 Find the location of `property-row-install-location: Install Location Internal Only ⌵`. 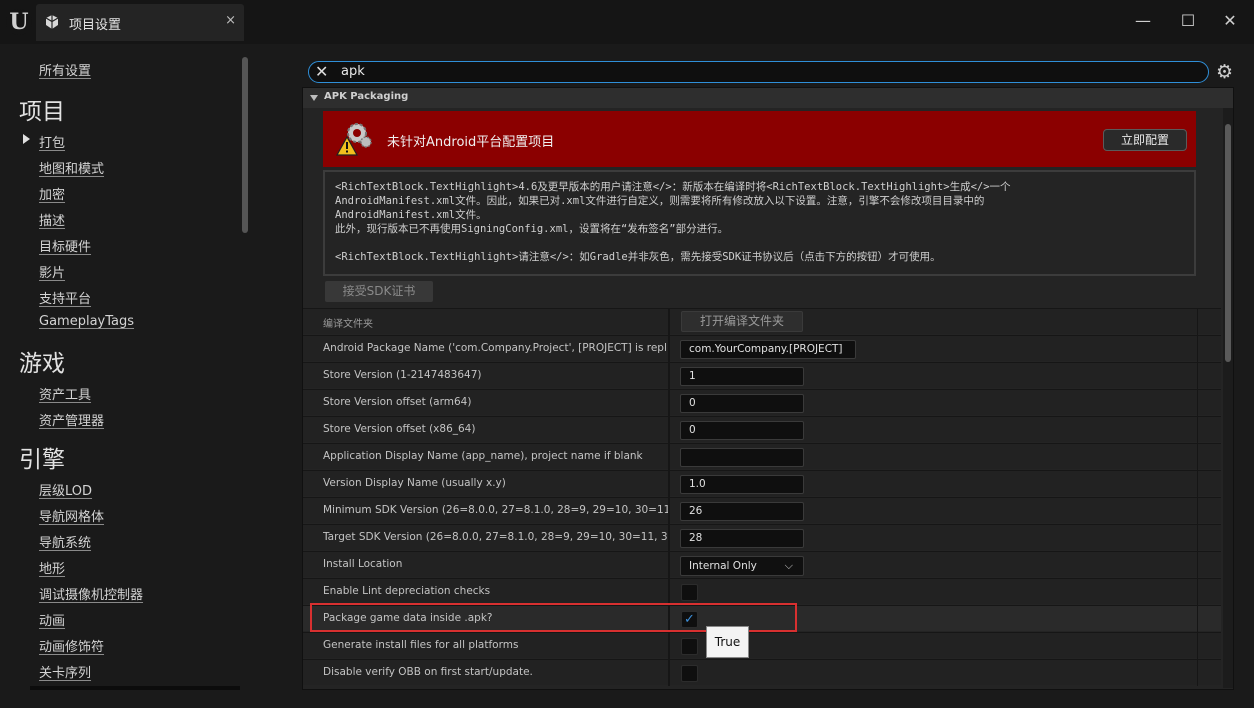

property-row-install-location: Install Location Internal Only ⌵ is located at coordinates (762, 564).